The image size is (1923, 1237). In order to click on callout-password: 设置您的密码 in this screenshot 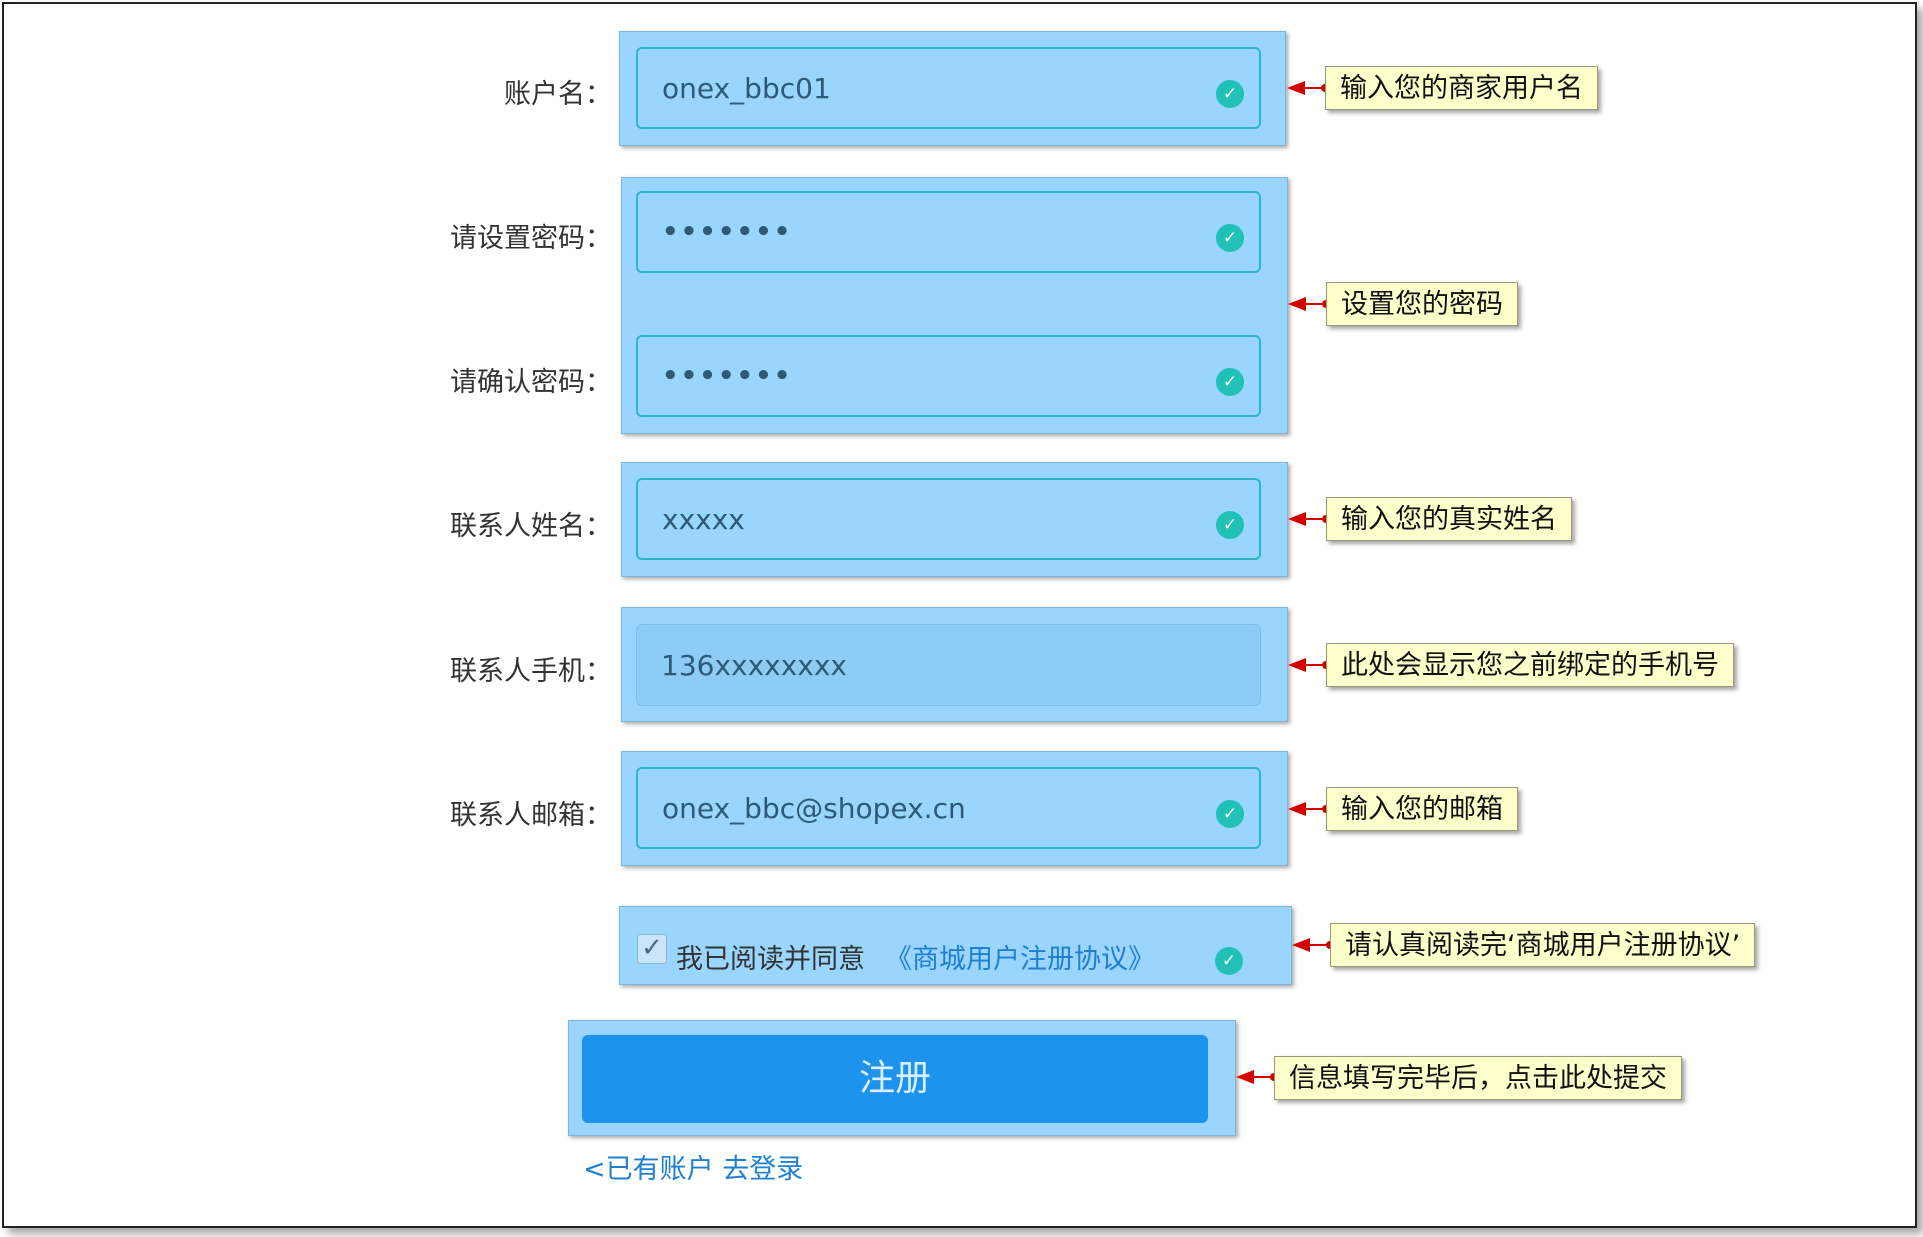, I will do `click(1422, 304)`.